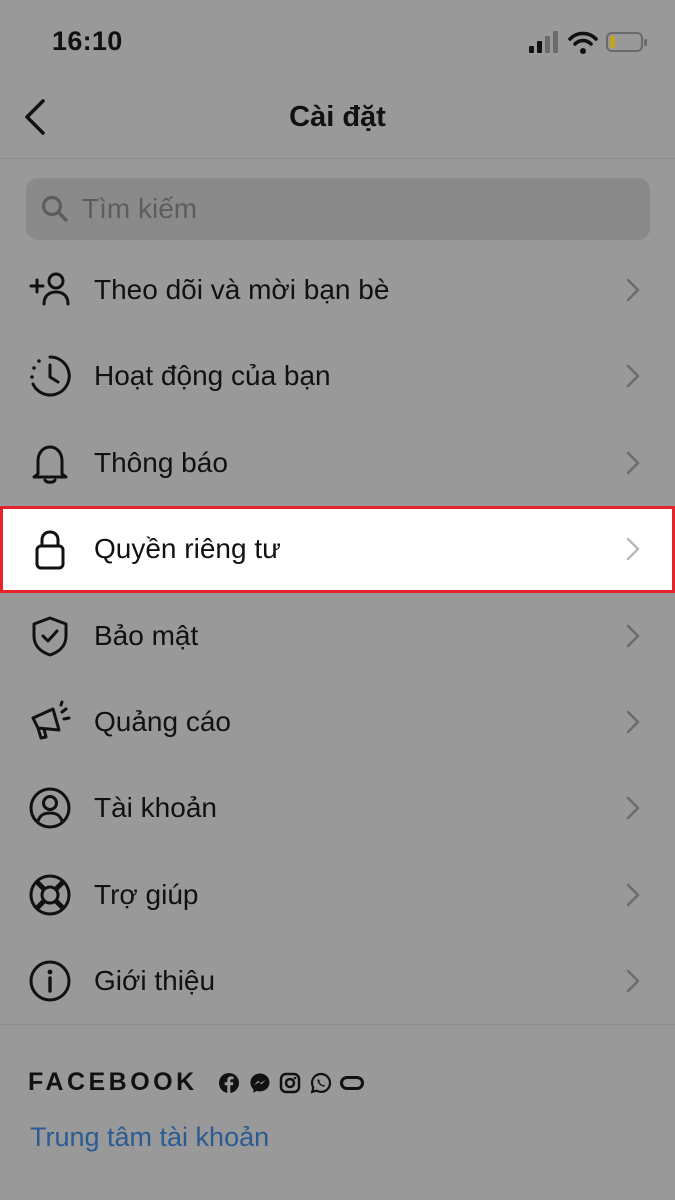 This screenshot has width=675, height=1200. Describe the element at coordinates (187, 549) in the screenshot. I see `menu-item-label: Quyền riêng tư` at that location.